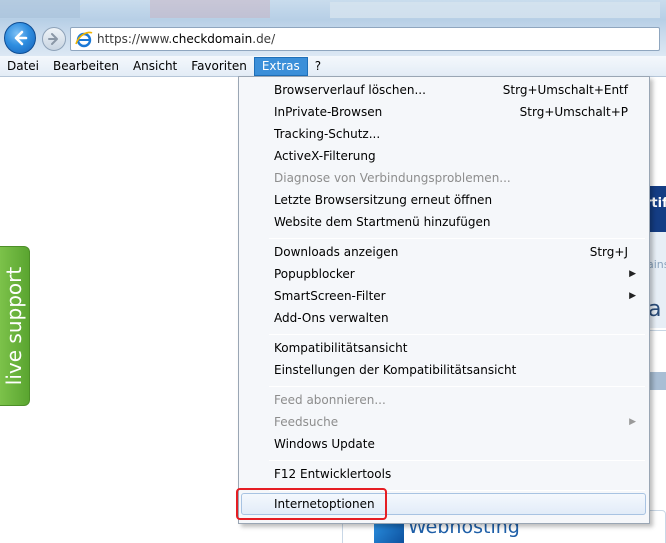 This screenshot has height=543, width=666. What do you see at coordinates (135, 39) in the screenshot?
I see `url-prefix: https://www.` at bounding box center [135, 39].